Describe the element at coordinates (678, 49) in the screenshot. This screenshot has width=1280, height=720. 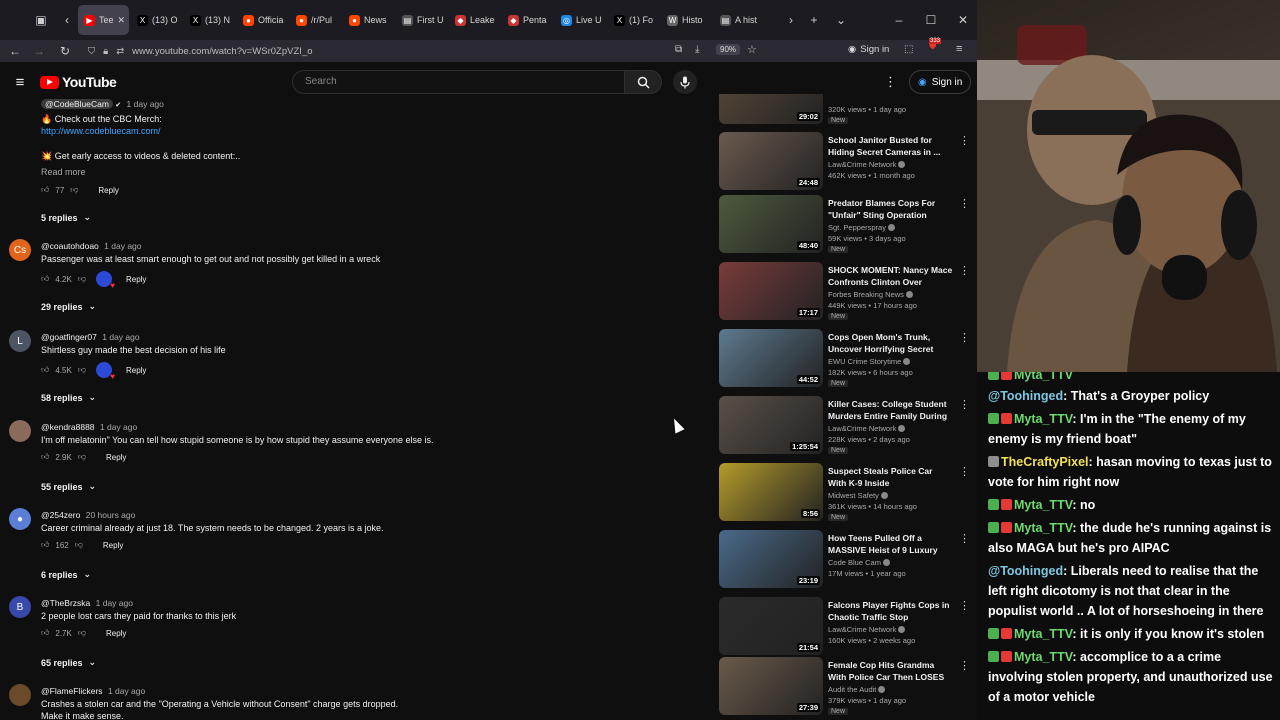
I see `picture-in-picture-icon: ⧉` at that location.